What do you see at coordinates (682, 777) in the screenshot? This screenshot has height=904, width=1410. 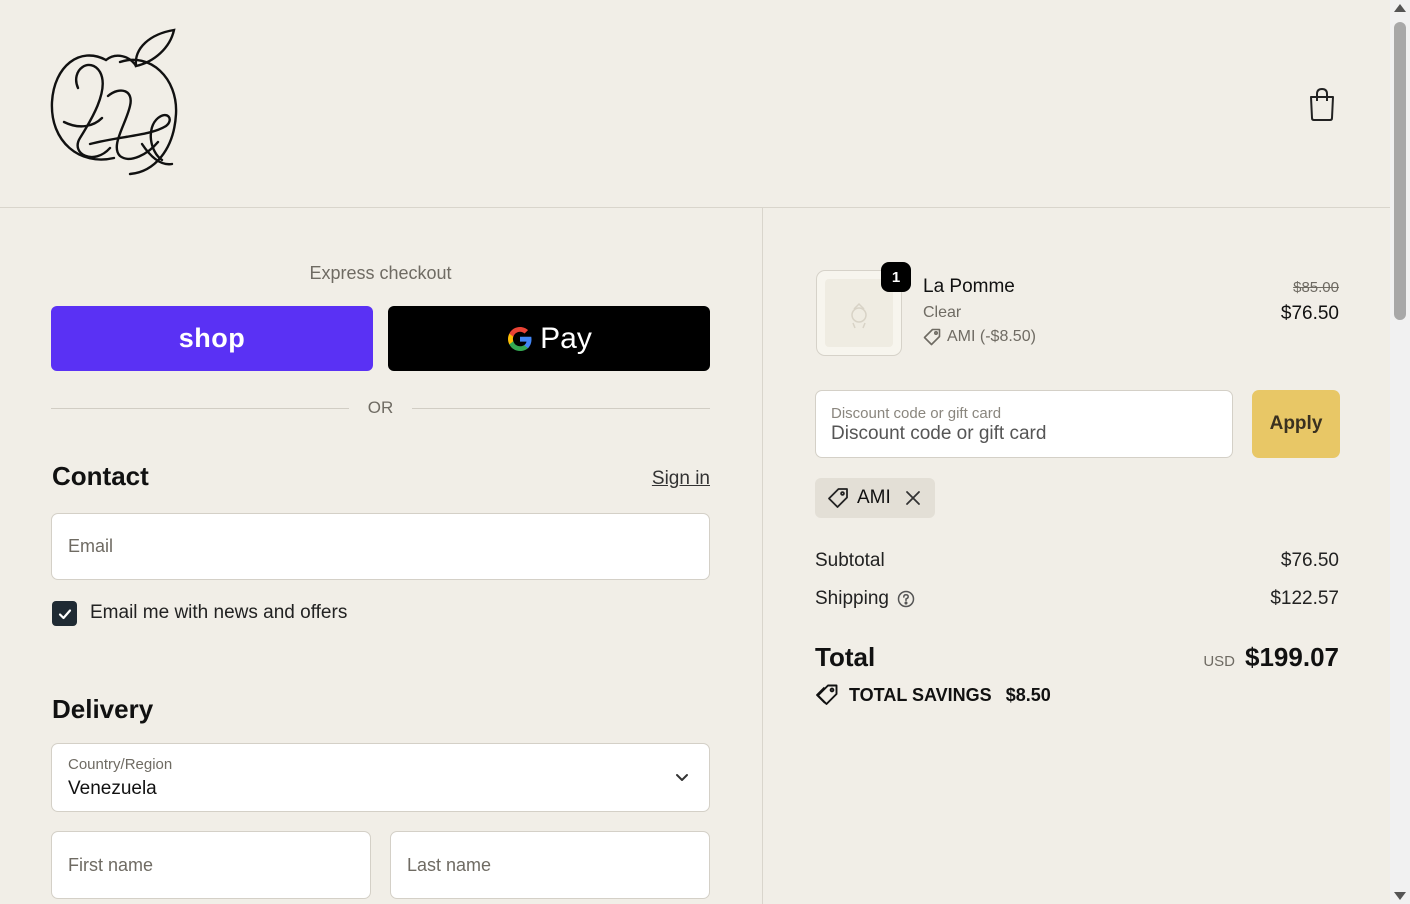 I see `chevron-down-icon` at bounding box center [682, 777].